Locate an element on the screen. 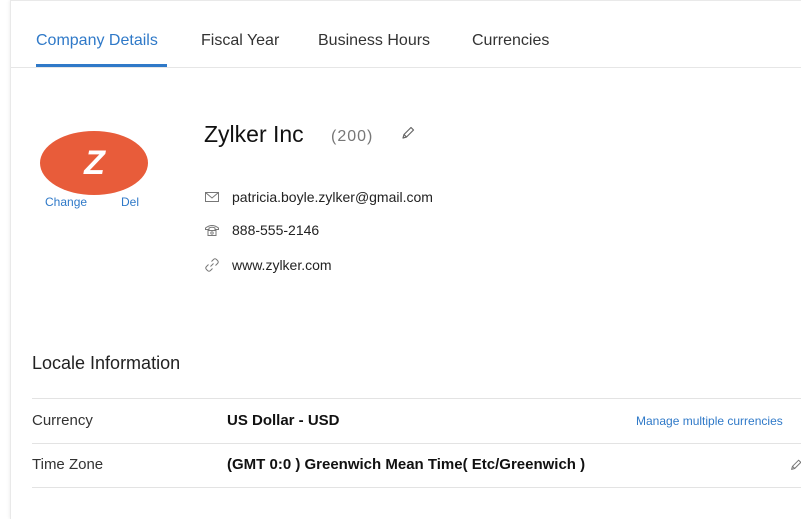 This screenshot has width=801, height=519. envelope-icon is located at coordinates (212, 197).